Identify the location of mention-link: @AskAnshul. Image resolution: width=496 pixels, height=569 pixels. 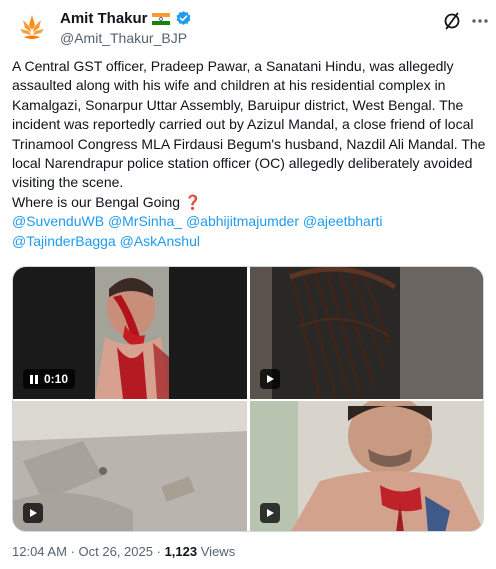
(160, 241).